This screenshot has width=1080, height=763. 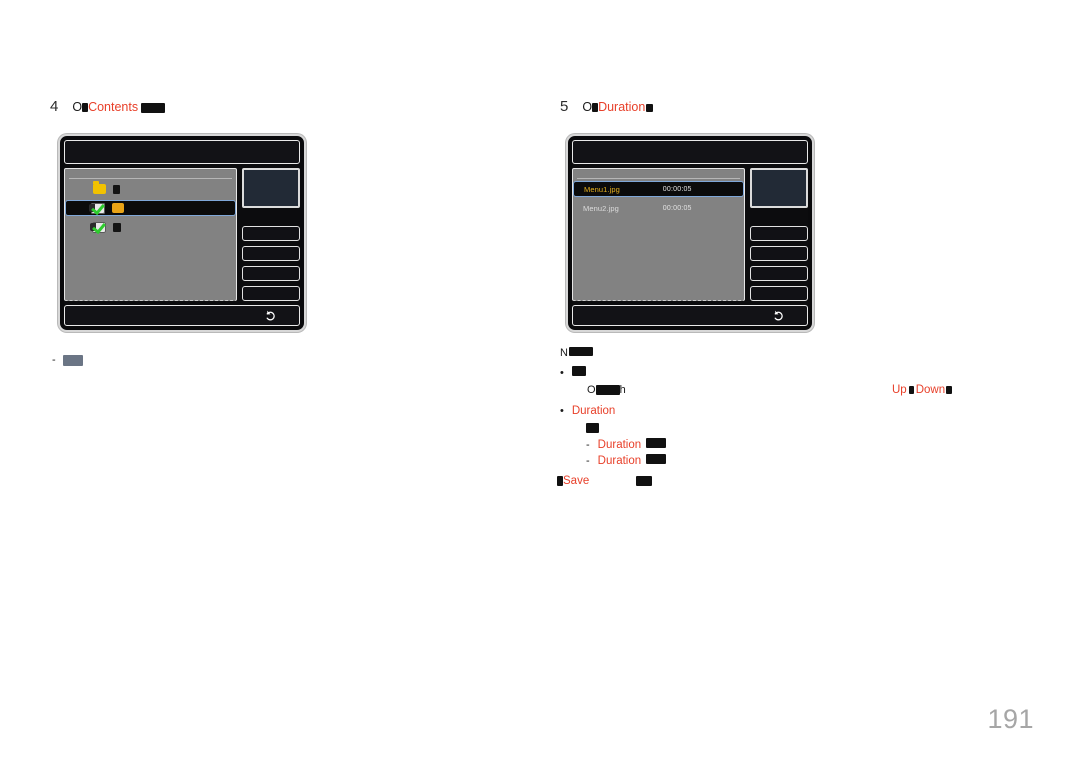 I want to click on right-row-0-duration: 00:00:05, so click(x=677, y=189).